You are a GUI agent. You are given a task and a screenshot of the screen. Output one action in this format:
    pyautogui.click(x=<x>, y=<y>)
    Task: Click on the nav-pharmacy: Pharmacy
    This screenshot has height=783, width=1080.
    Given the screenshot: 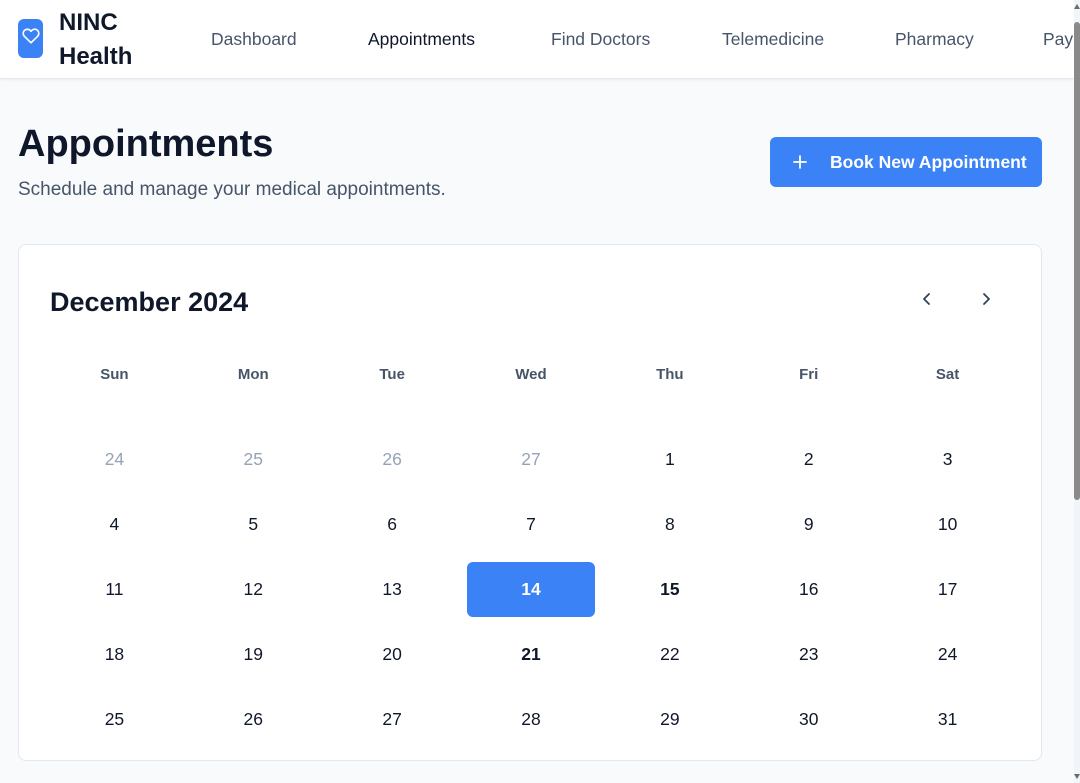 What is the action you would take?
    pyautogui.click(x=934, y=39)
    